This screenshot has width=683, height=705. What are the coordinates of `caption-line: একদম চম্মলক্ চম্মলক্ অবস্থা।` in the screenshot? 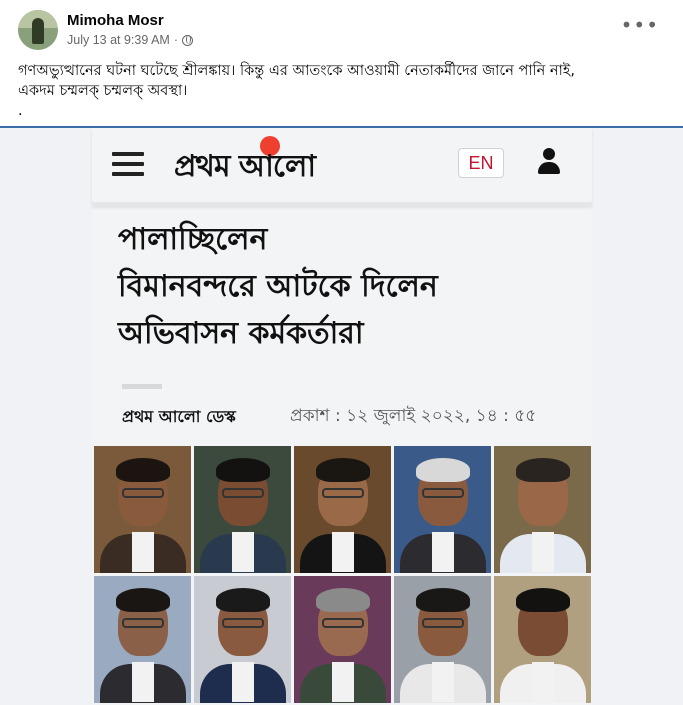 It's located at (103, 91).